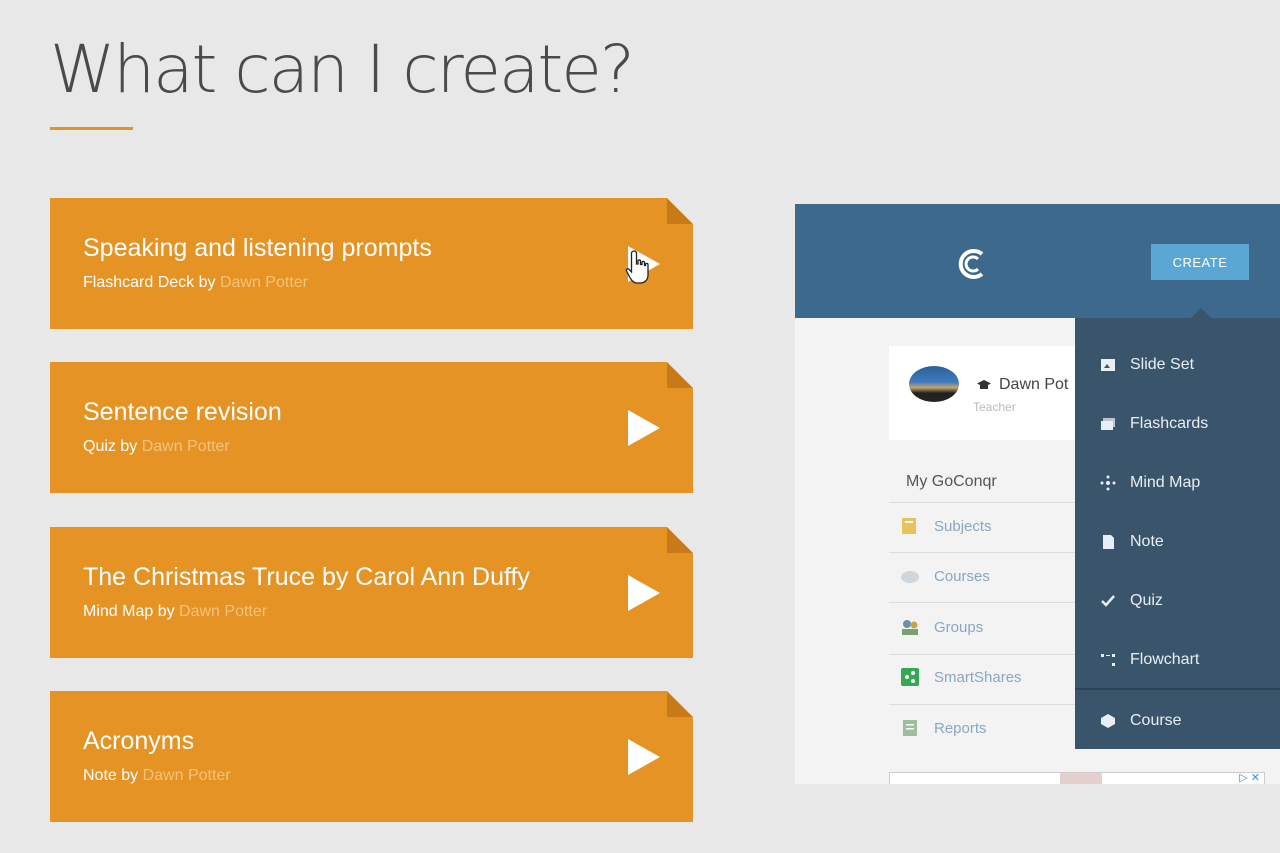 This screenshot has height=853, width=1280. I want to click on check-icon, so click(1108, 600).